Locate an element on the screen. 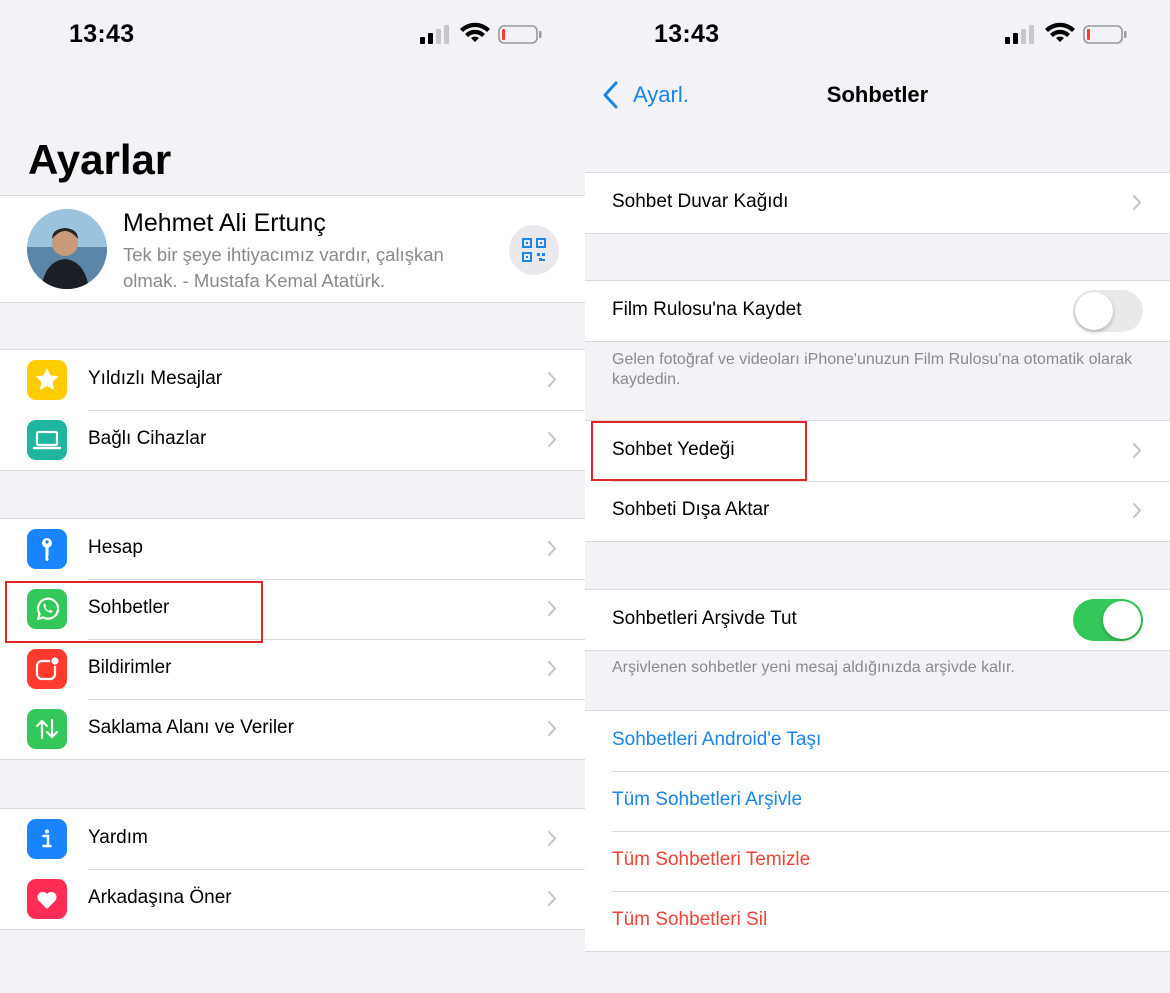 The width and height of the screenshot is (1170, 993). star-icon is located at coordinates (47, 380).